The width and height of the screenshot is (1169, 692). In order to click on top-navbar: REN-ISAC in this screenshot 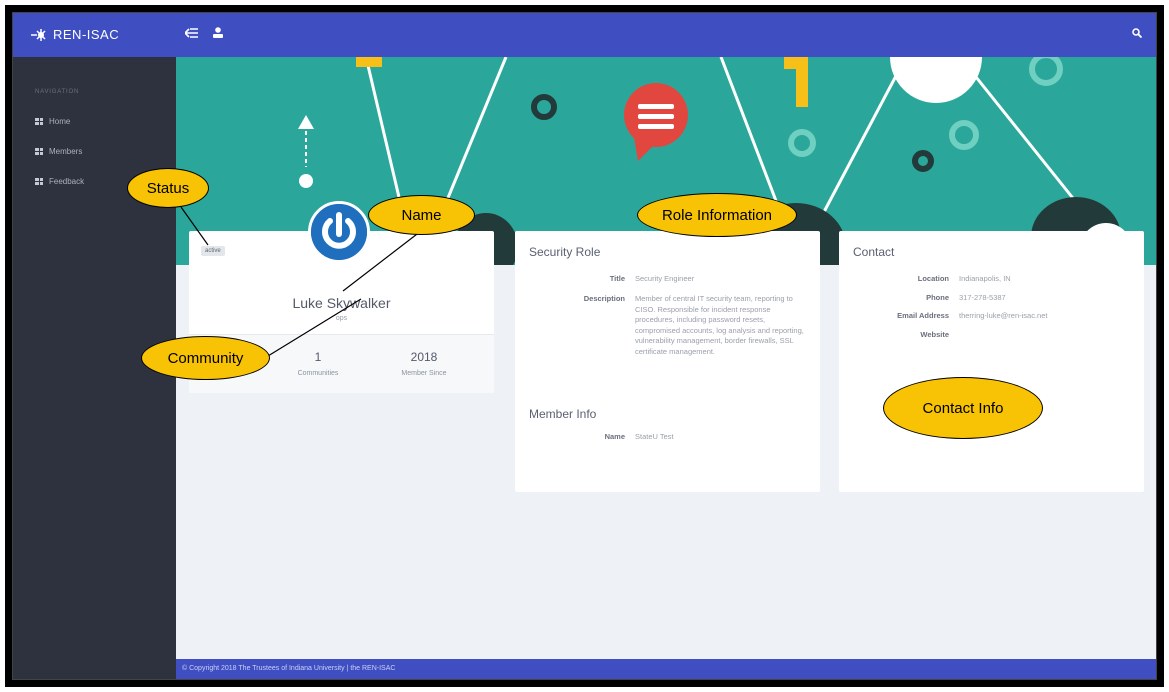, I will do `click(584, 35)`.